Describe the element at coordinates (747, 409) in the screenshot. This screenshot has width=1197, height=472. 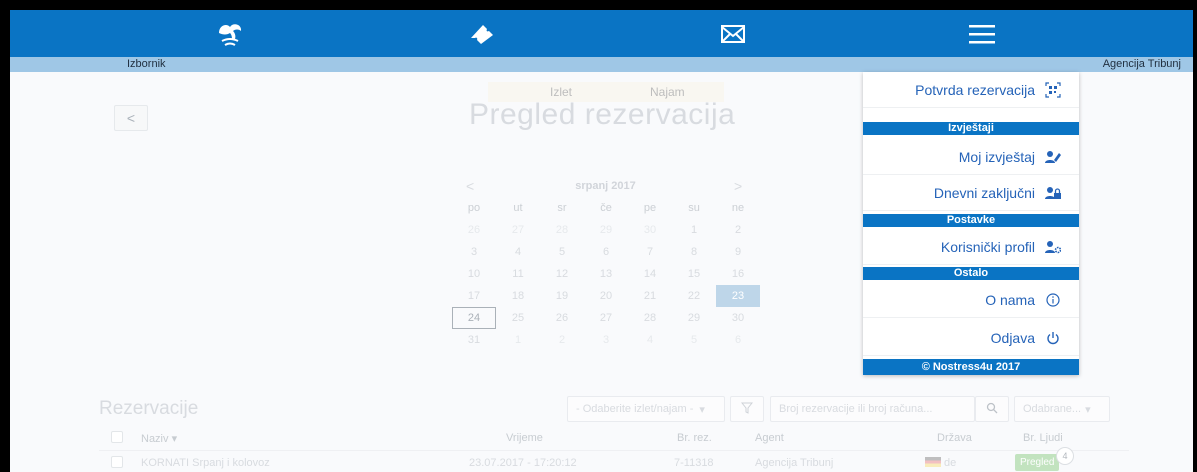
I see `filter-button` at that location.